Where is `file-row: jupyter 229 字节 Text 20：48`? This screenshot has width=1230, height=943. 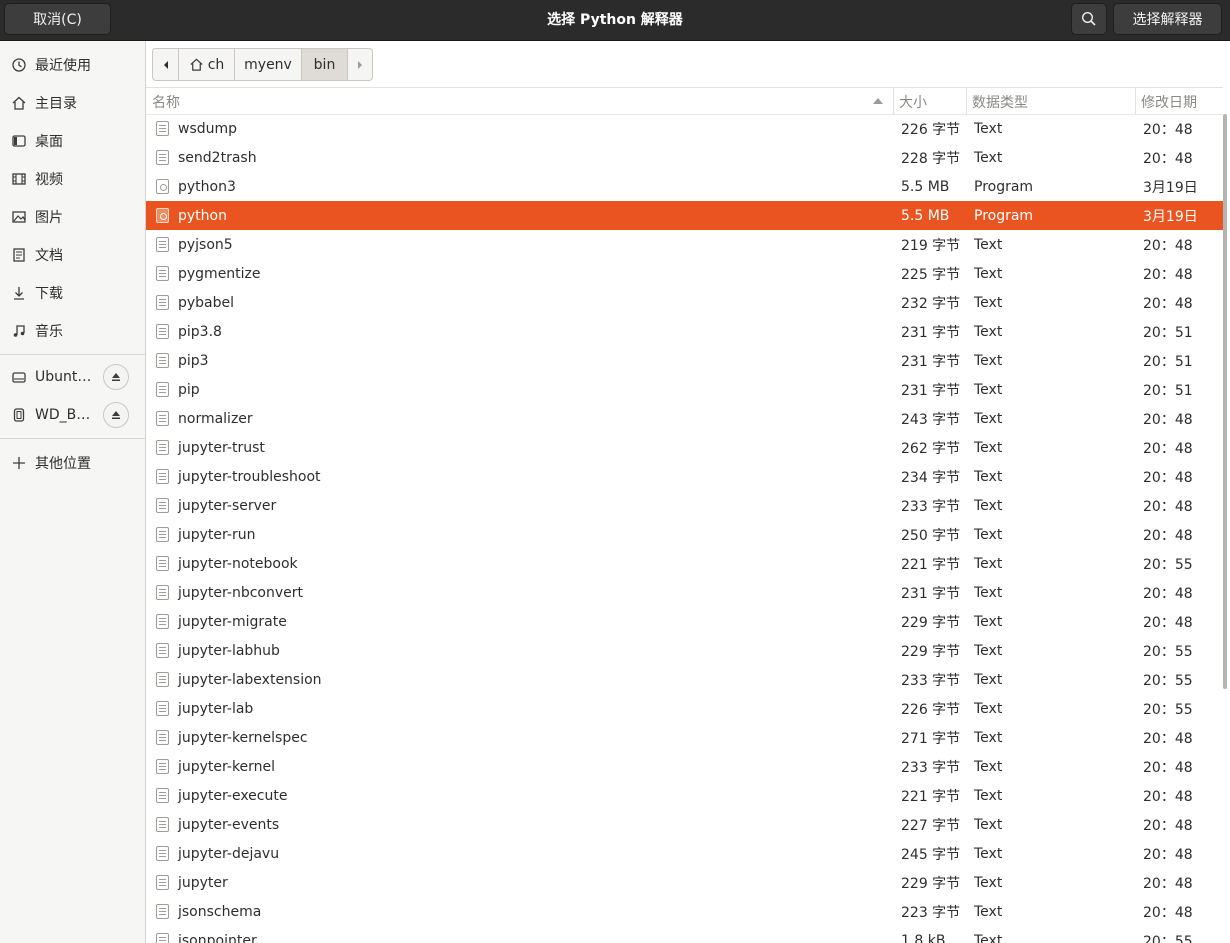
file-row: jupyter 229 字节 Text 20：48 is located at coordinates (686, 882).